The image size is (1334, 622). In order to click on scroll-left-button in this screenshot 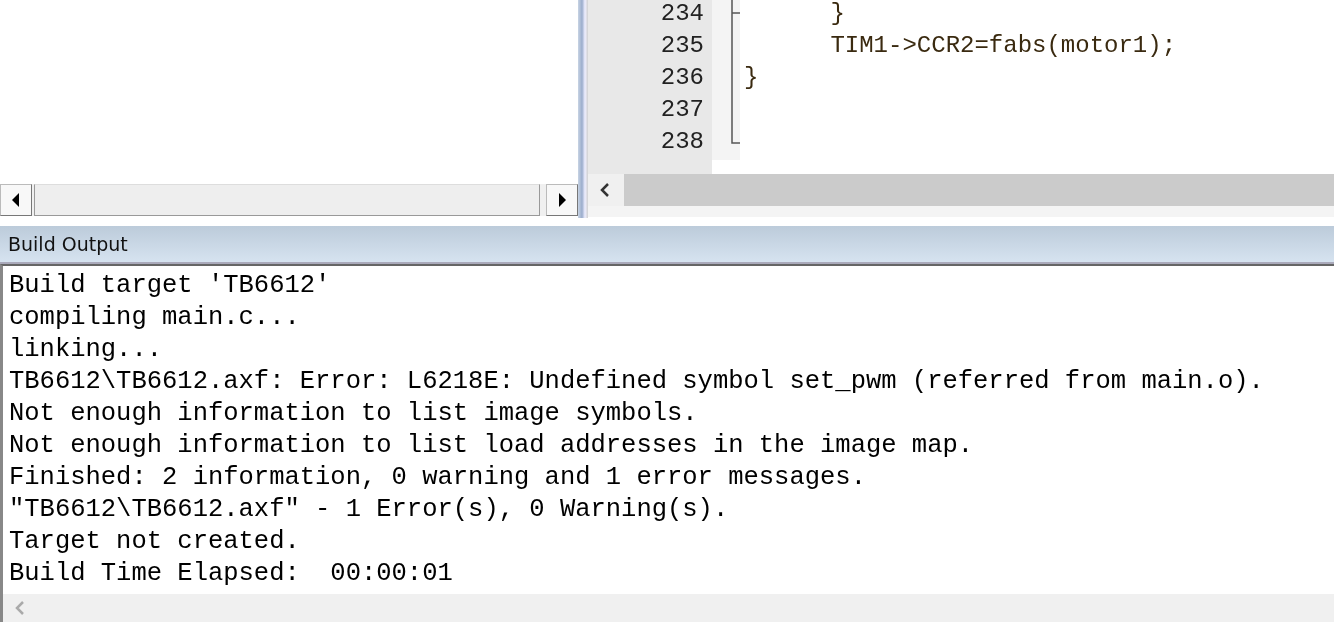, I will do `click(16, 200)`.